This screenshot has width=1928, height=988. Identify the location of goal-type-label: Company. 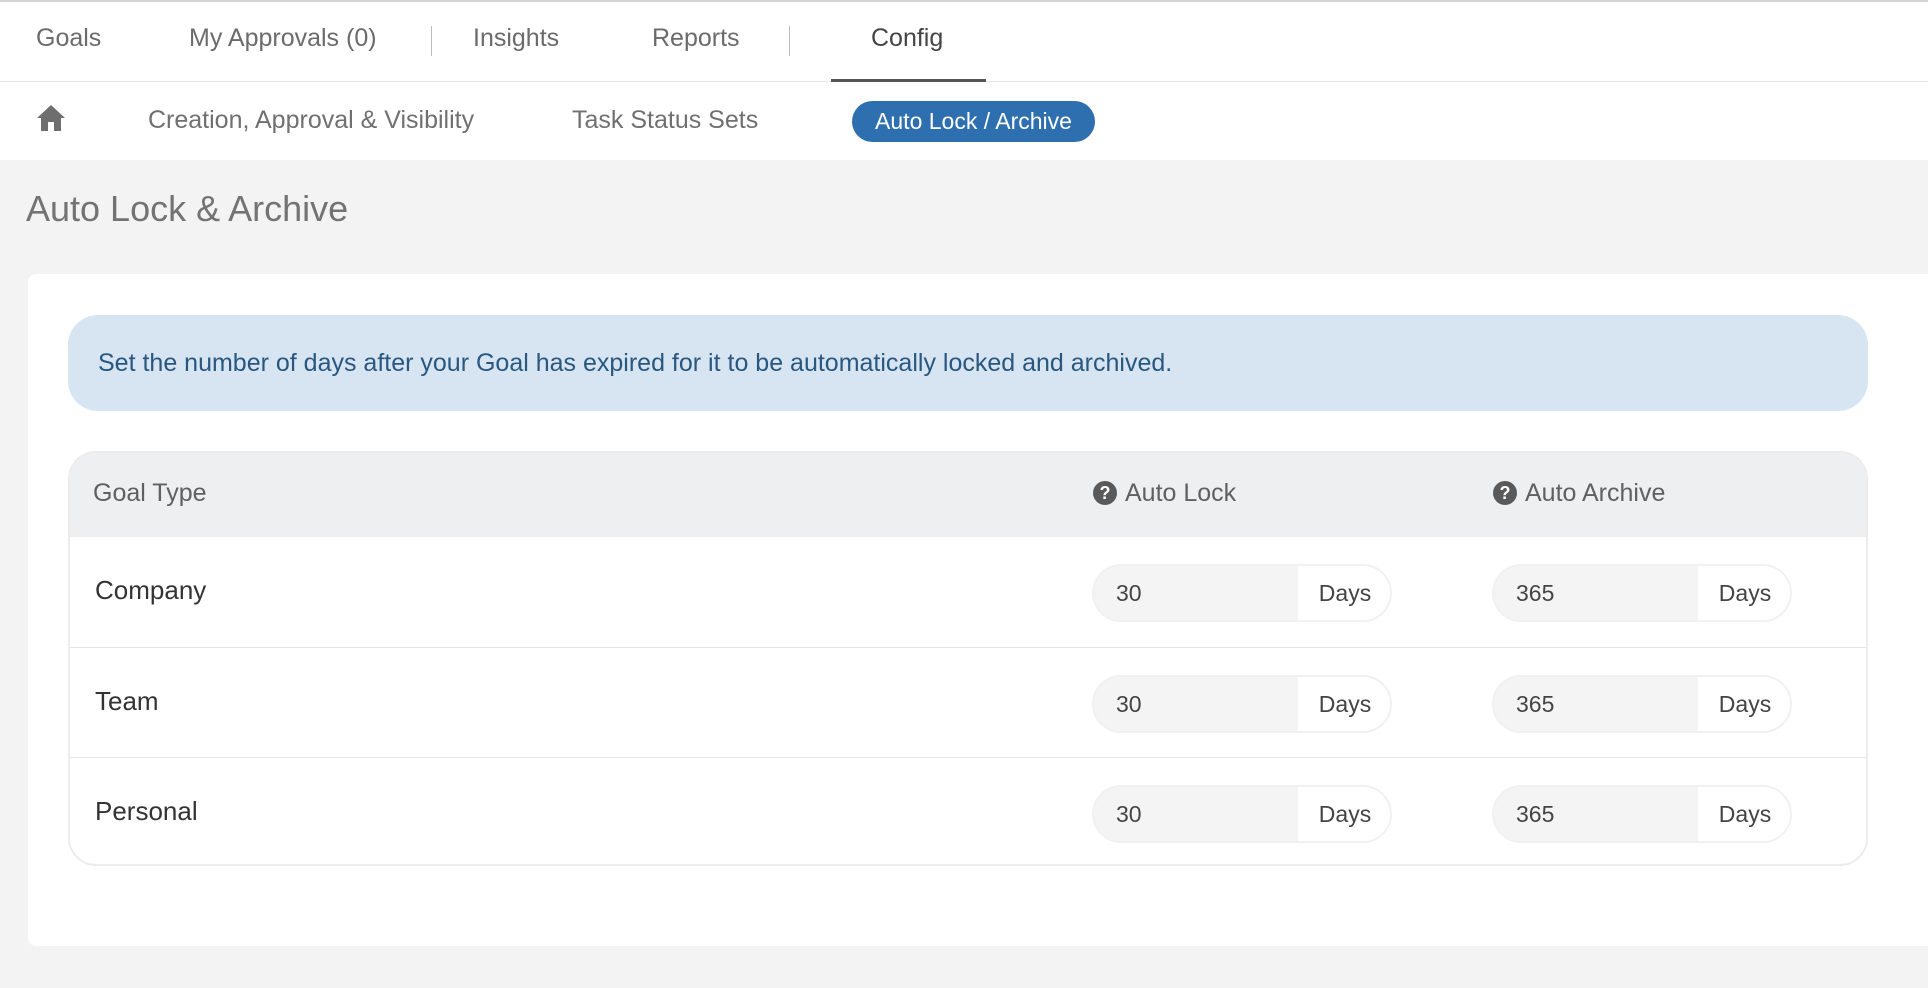
(151, 590).